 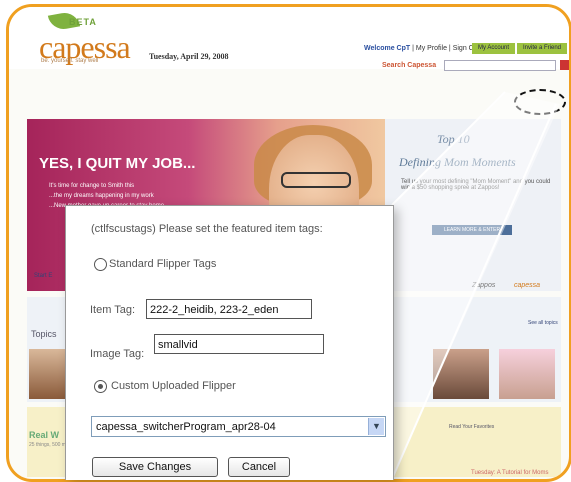 I want to click on current-date: Tuesday, April 29, 2008, so click(x=189, y=56).